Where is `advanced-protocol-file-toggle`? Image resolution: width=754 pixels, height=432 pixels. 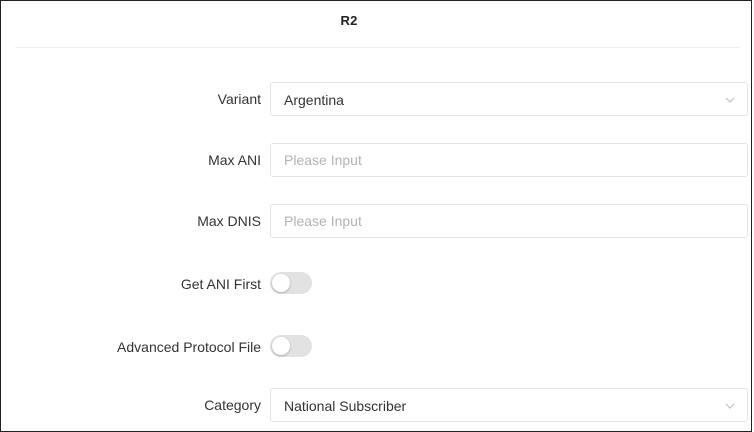 advanced-protocol-file-toggle is located at coordinates (291, 346).